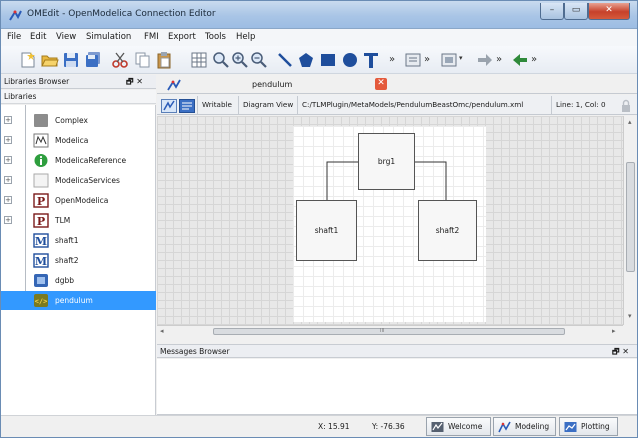 The width and height of the screenshot is (638, 438). Describe the element at coordinates (108, 37) in the screenshot. I see `menu-simulation: Simulation` at that location.